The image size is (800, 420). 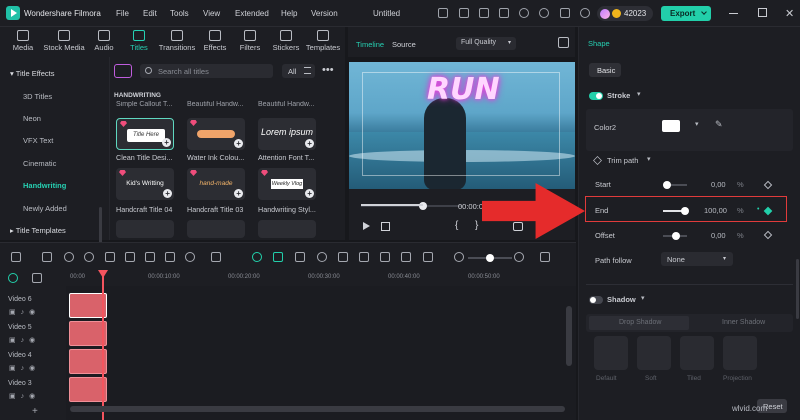 I want to click on tab-media: Media, so click(x=23, y=42).